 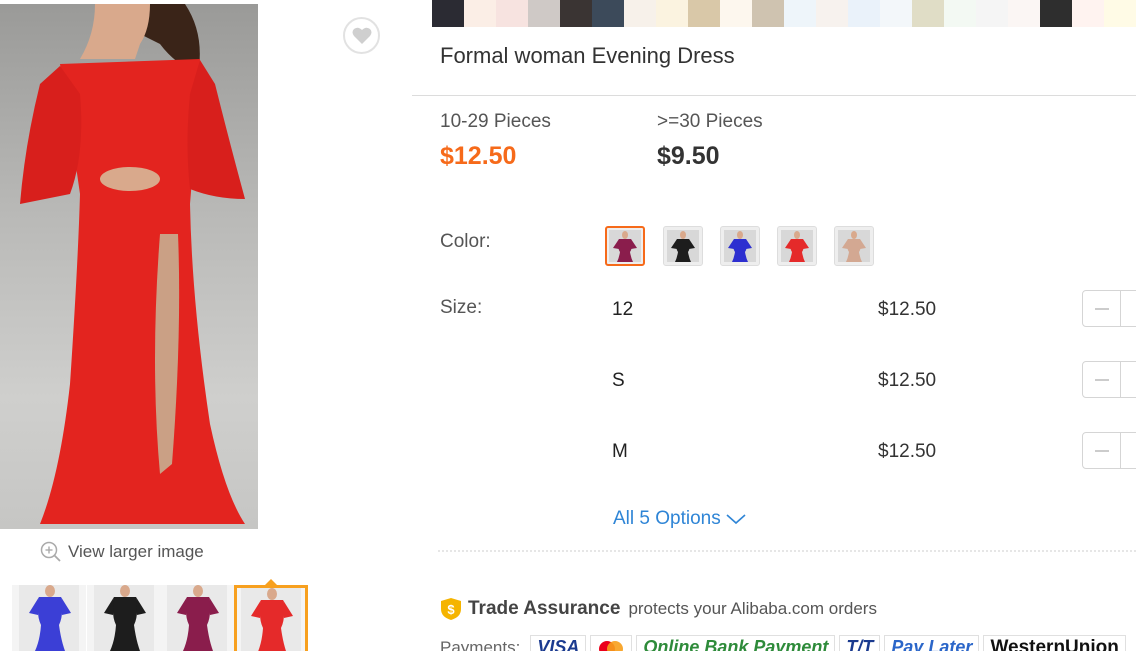 I want to click on view-larger-label: View larger image, so click(x=136, y=551).